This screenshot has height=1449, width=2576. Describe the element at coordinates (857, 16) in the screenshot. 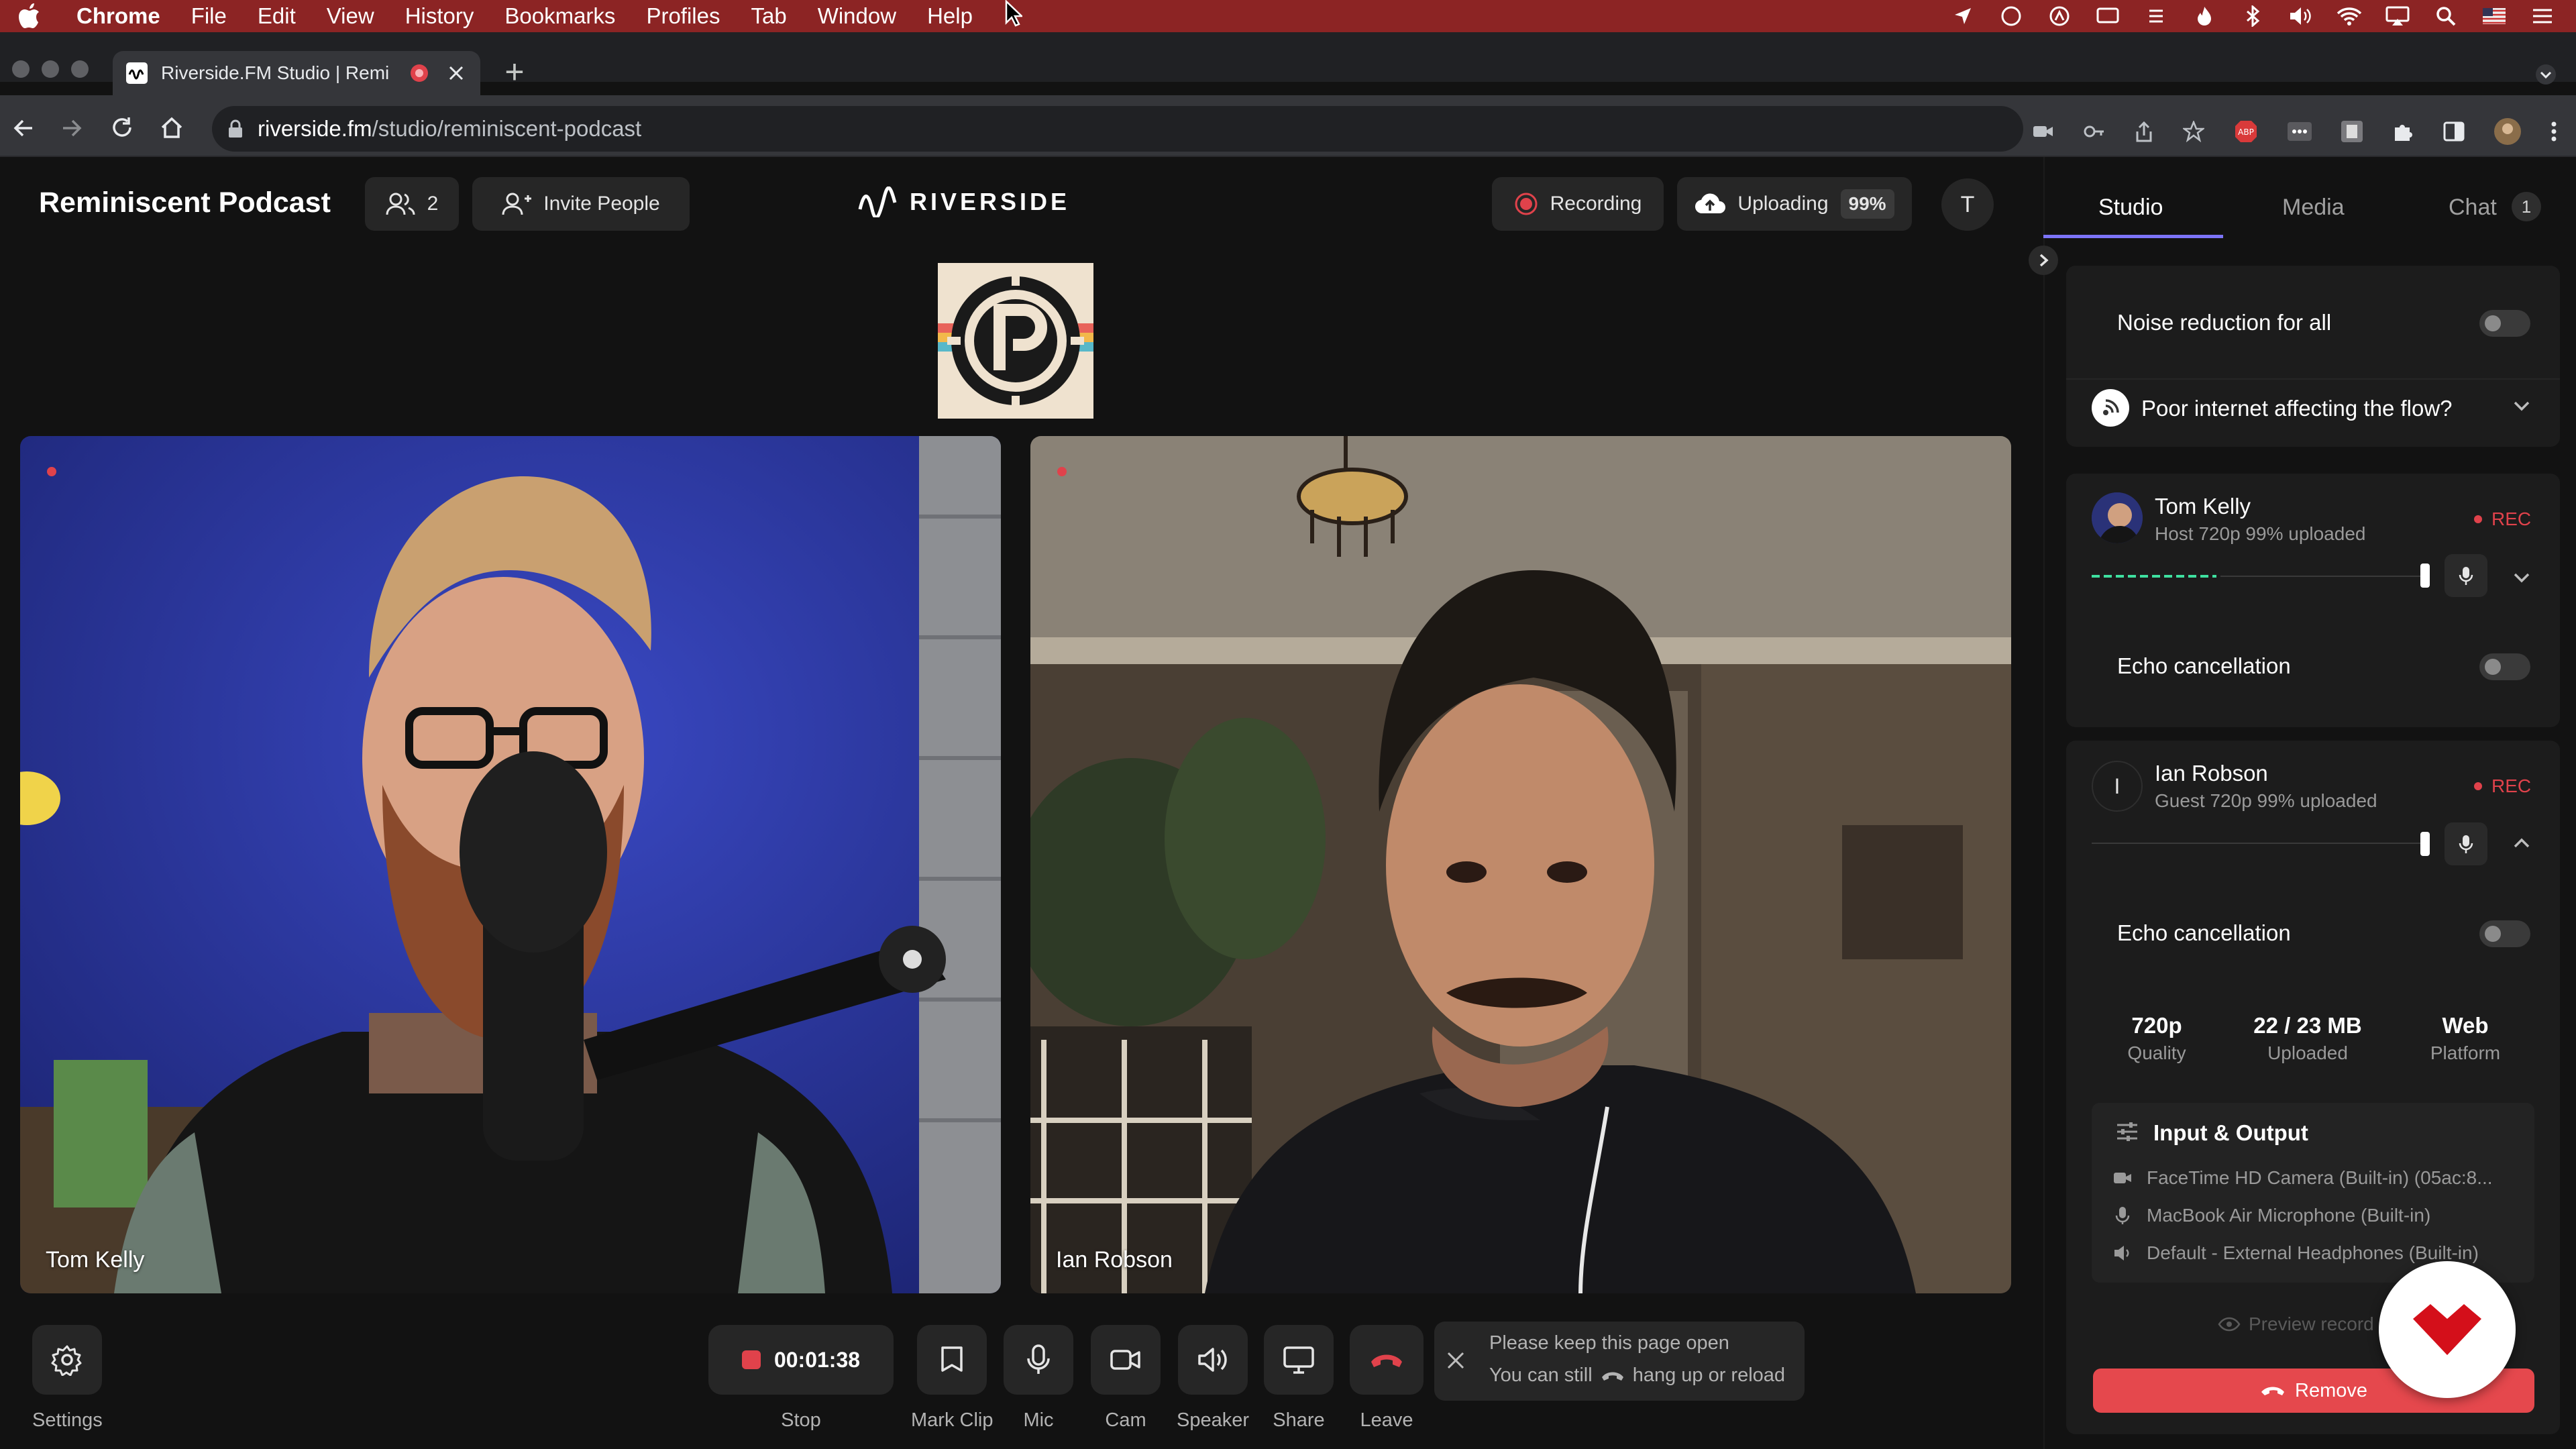

I see `menu-window: Window` at that location.